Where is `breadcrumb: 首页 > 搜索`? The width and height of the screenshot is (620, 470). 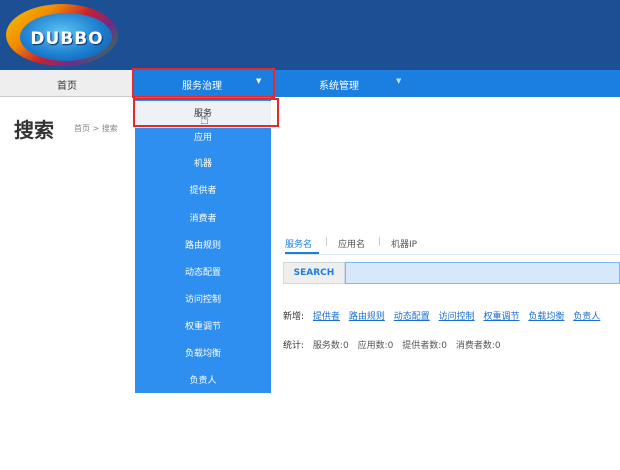 breadcrumb: 首页 > 搜索 is located at coordinates (96, 128).